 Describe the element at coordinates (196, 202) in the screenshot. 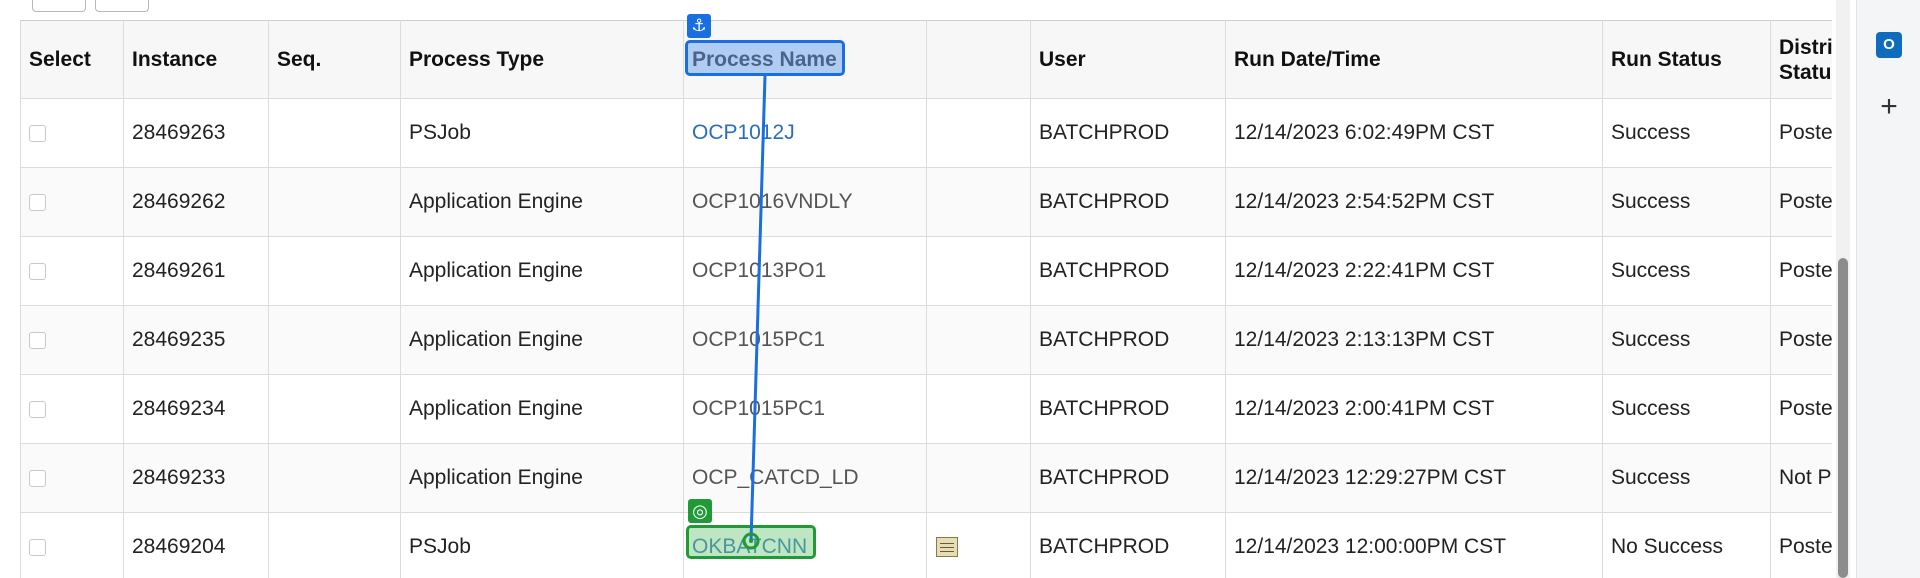

I see `instance-cell: 28469262` at that location.